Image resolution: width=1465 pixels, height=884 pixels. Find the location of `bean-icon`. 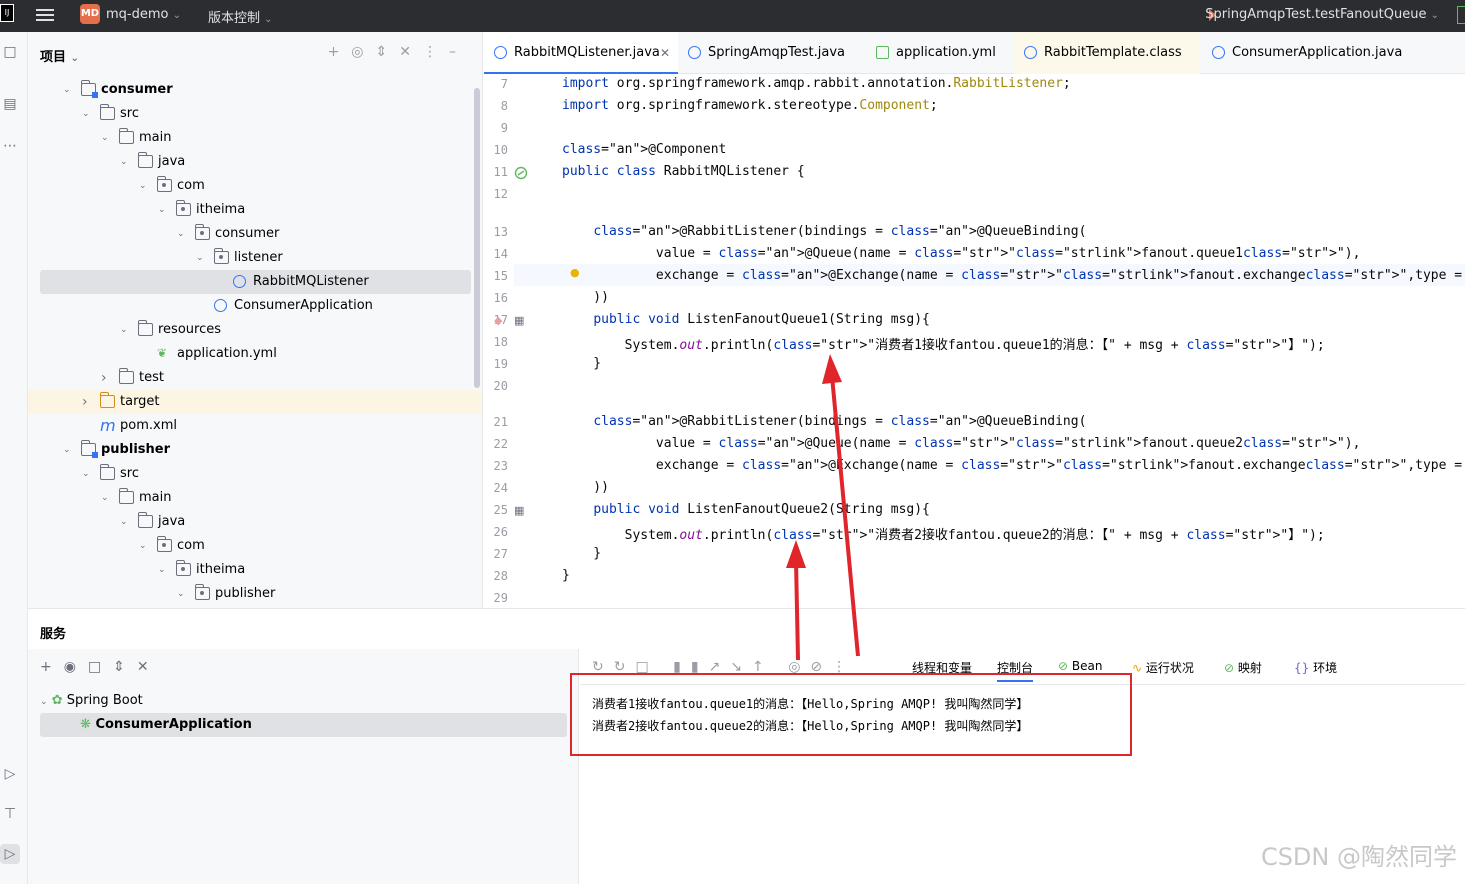

bean-icon is located at coordinates (521, 173).